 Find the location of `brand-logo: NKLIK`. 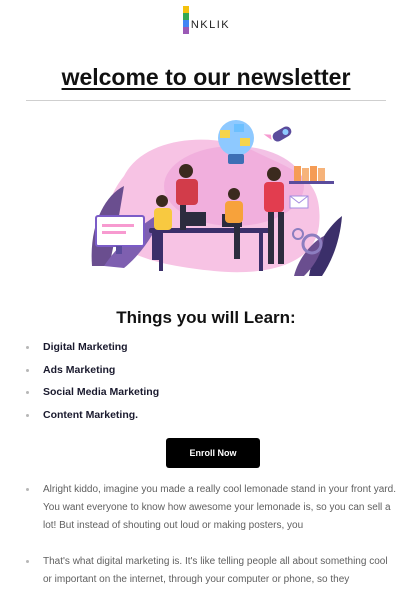

brand-logo: NKLIK is located at coordinates (206, 22).